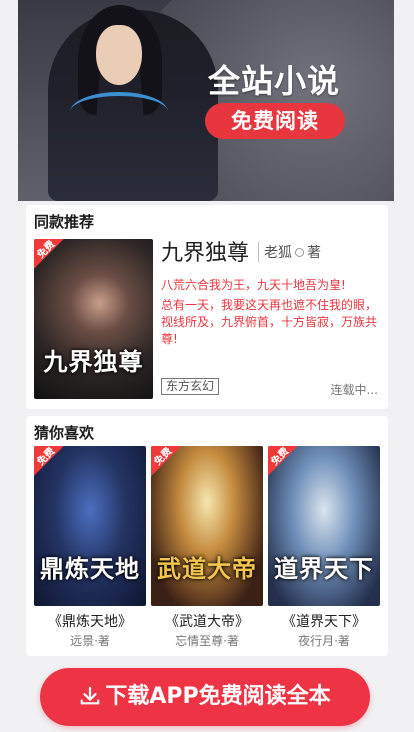 The width and height of the screenshot is (414, 732). What do you see at coordinates (205, 251) in the screenshot?
I see `book-title: 九界独尊` at bounding box center [205, 251].